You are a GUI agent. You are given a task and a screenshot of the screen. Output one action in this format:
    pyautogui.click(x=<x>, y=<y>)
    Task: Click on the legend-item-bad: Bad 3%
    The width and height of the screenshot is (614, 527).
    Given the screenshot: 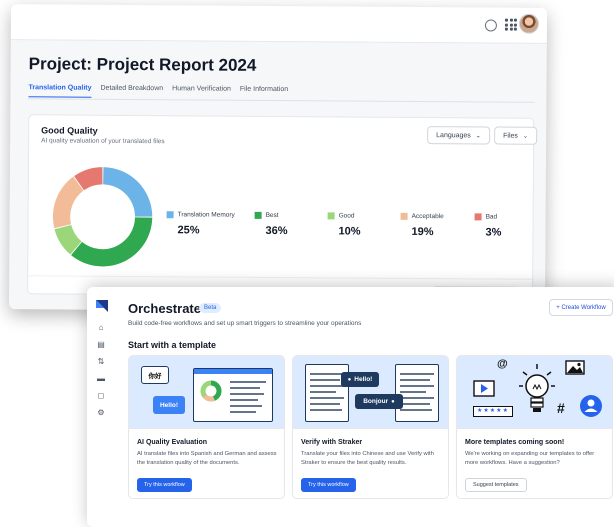 What is the action you would take?
    pyautogui.click(x=510, y=226)
    